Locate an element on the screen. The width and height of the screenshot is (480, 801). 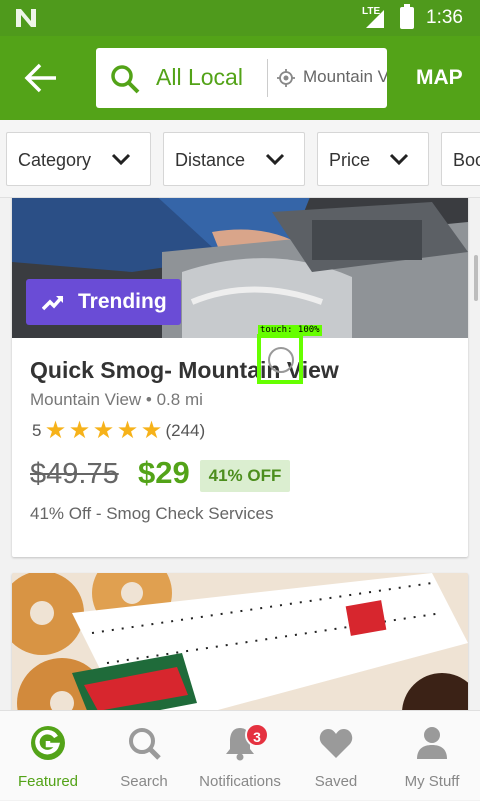
map-button: MAP is located at coordinates (439, 78).